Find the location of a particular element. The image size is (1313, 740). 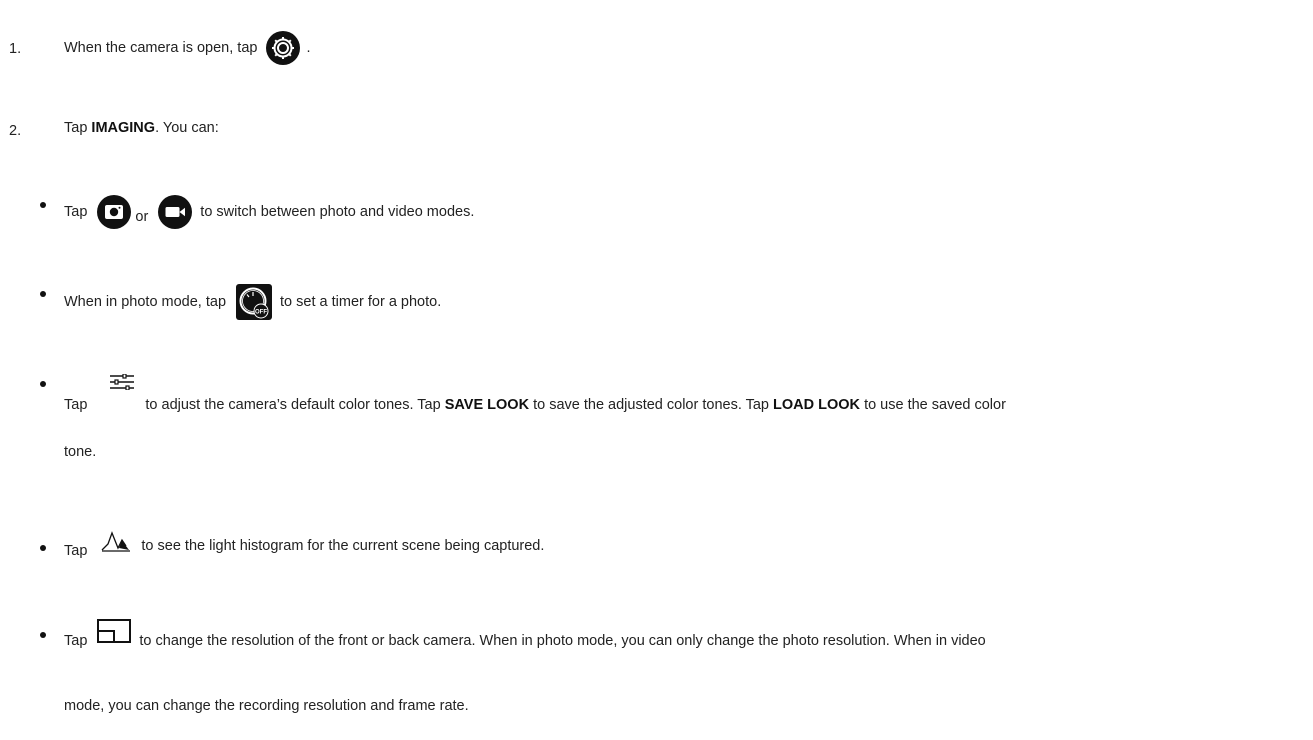

color-text-2: to save the adjusted color tones. Tap is located at coordinates (651, 405).